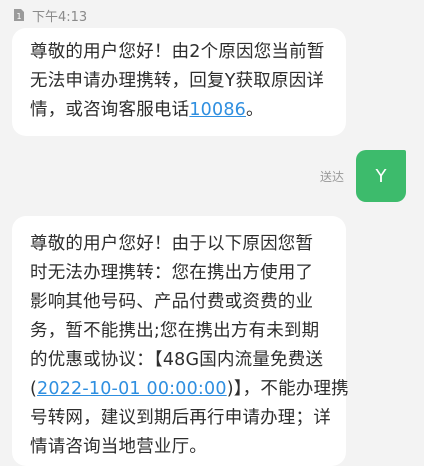  What do you see at coordinates (60, 17) in the screenshot?
I see `timestamp-text: 下午4:13` at bounding box center [60, 17].